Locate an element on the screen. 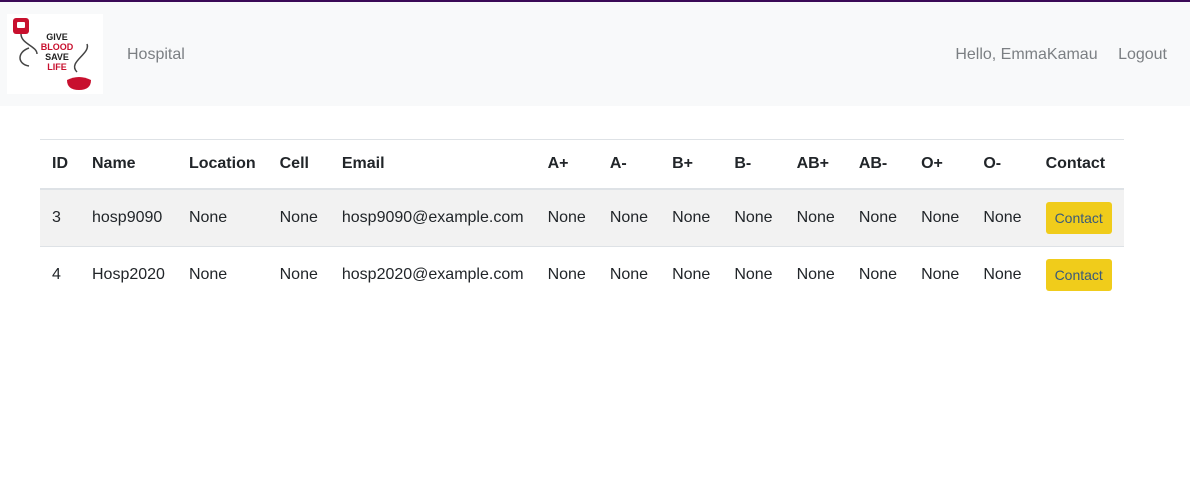 This screenshot has height=477, width=1190. column-header: Email is located at coordinates (432, 164).